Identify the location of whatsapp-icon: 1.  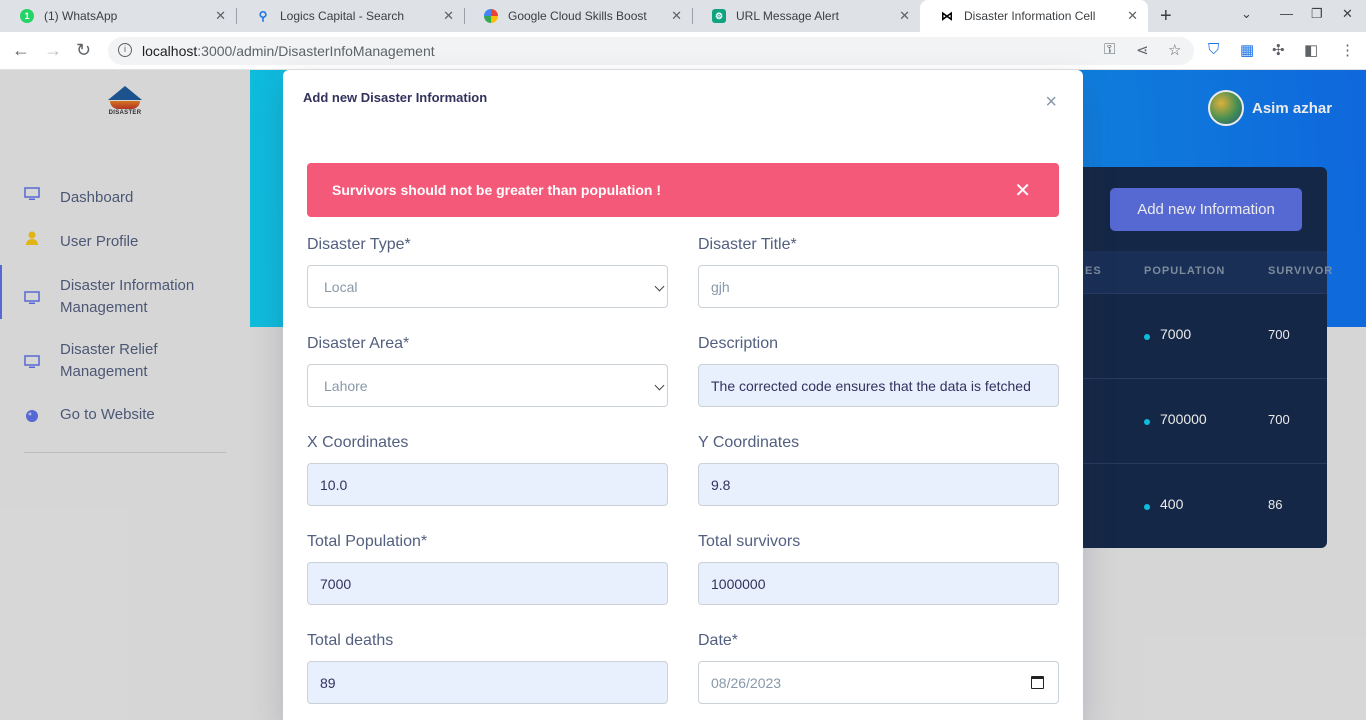
(27, 16).